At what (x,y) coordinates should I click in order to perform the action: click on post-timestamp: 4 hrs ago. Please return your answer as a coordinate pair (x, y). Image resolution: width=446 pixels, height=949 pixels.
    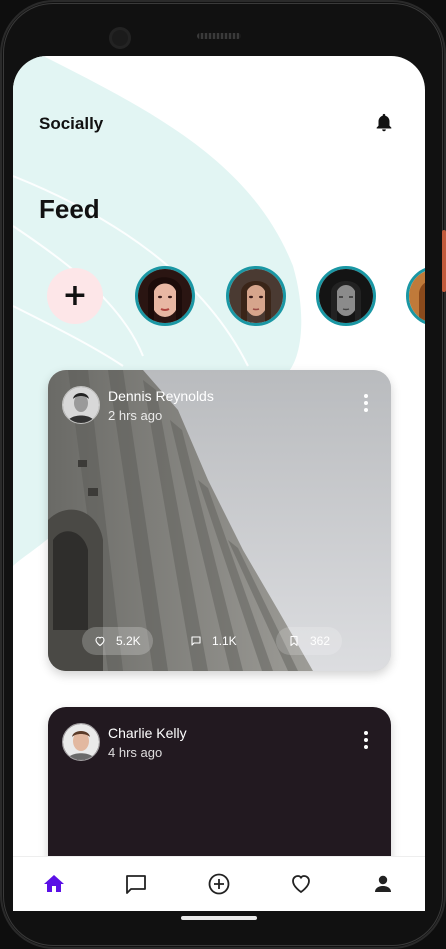
    Looking at the image, I should click on (135, 752).